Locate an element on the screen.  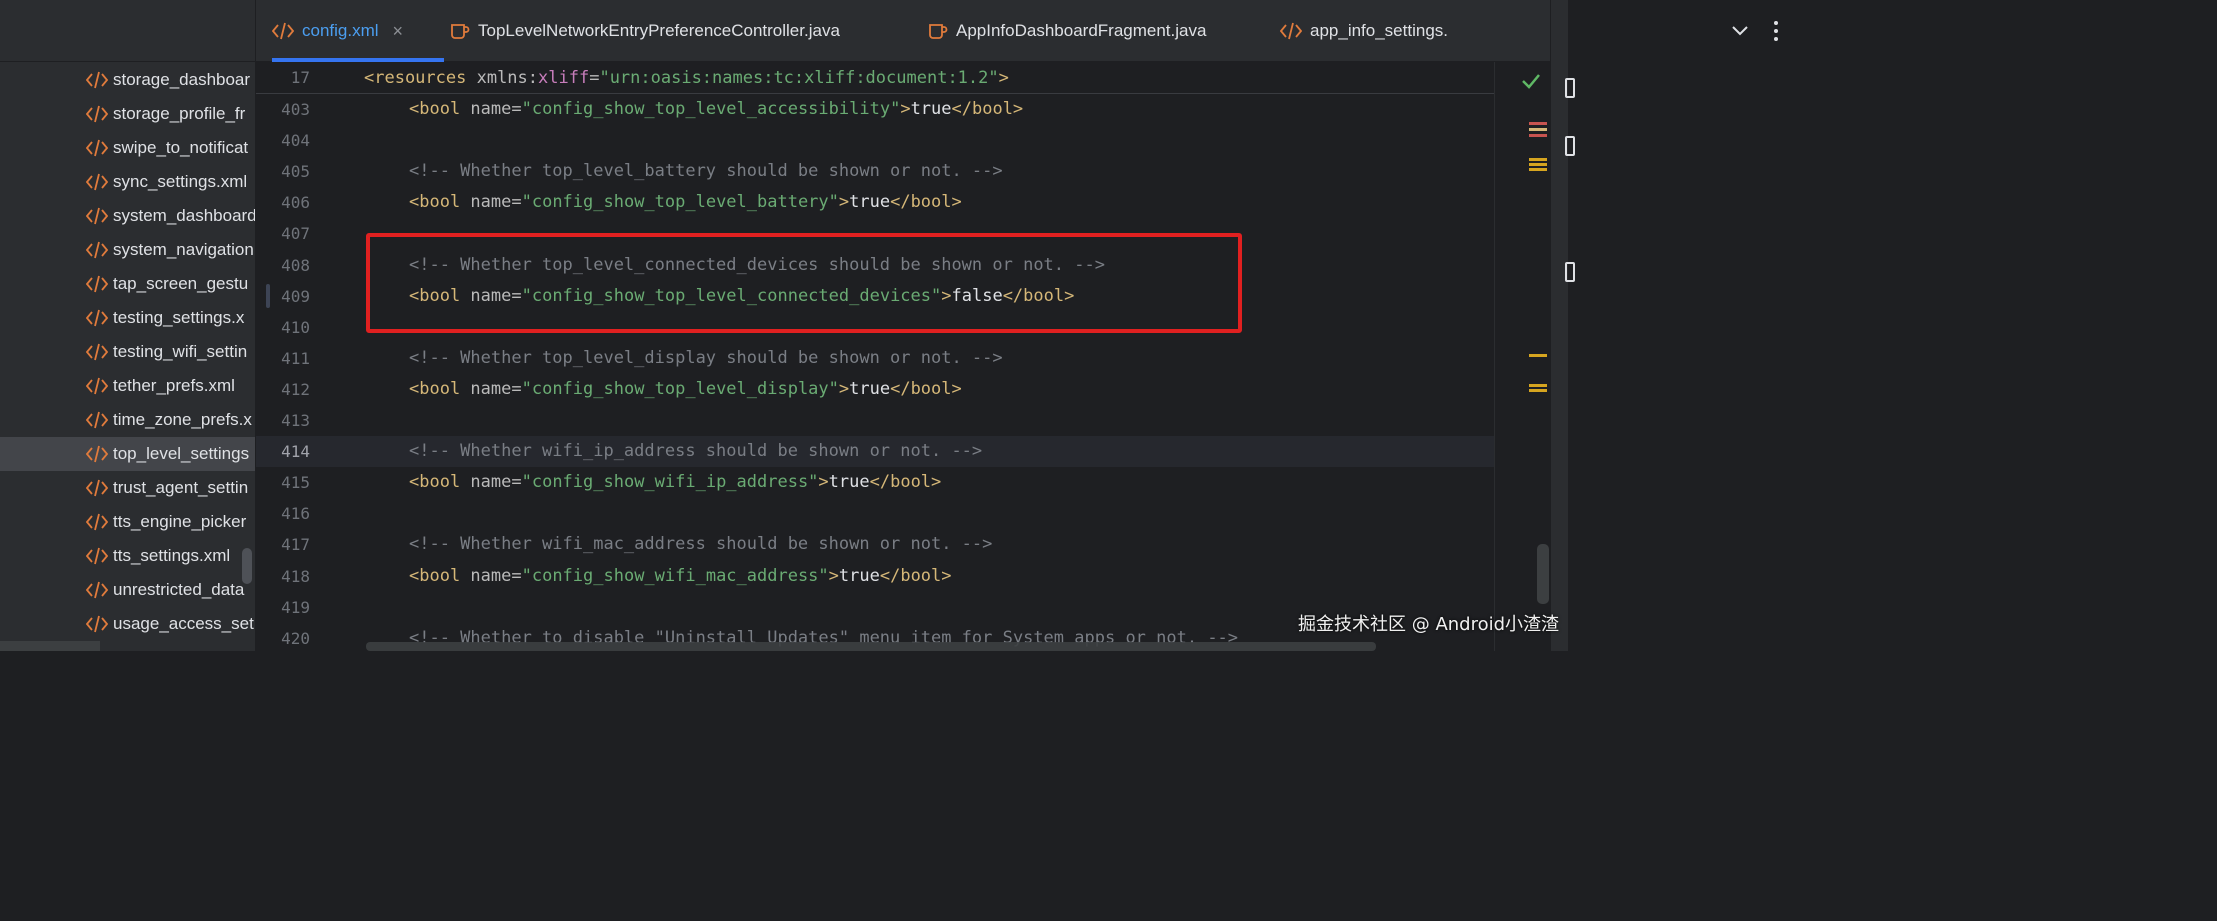
line-number: 404 is located at coordinates (295, 141).